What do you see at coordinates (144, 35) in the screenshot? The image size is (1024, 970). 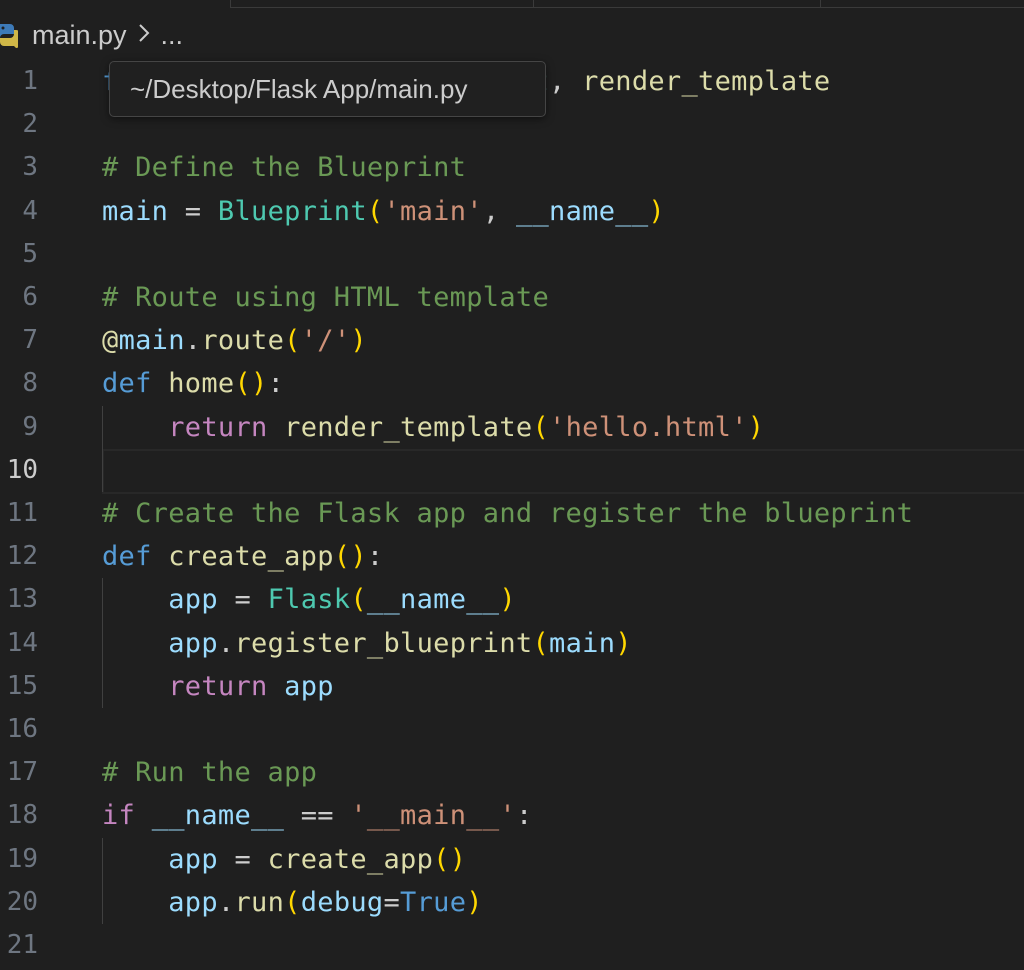 I see `chevron-right-icon` at bounding box center [144, 35].